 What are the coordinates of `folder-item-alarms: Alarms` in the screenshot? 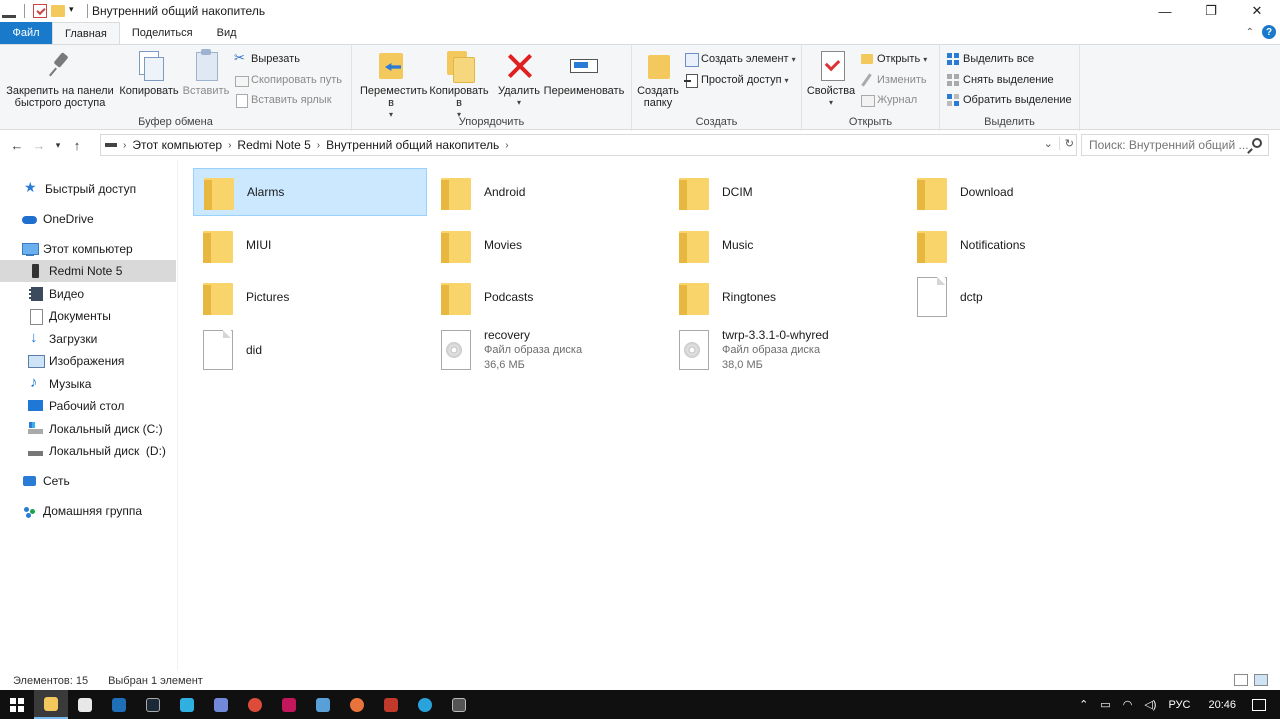 It's located at (310, 192).